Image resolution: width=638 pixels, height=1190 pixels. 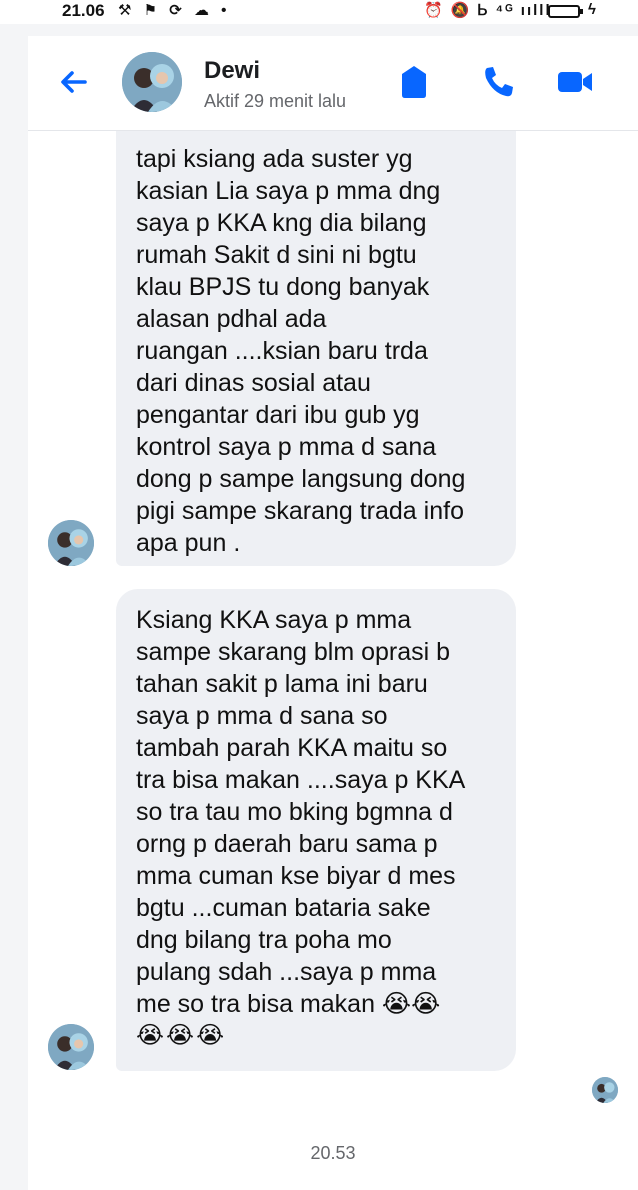 What do you see at coordinates (286, 447) in the screenshot?
I see `message-line: kontrol saya p mma d sana` at bounding box center [286, 447].